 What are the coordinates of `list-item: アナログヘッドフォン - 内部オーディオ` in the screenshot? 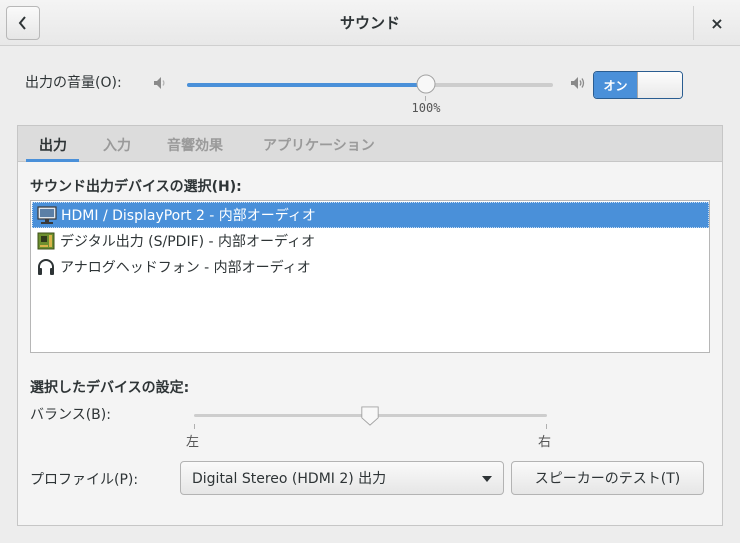 It's located at (370, 267).